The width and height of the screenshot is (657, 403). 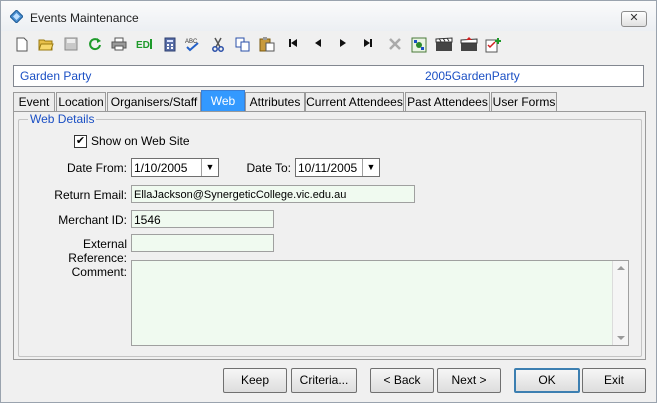 I want to click on spellcheck-icon: ABC, so click(x=193, y=45).